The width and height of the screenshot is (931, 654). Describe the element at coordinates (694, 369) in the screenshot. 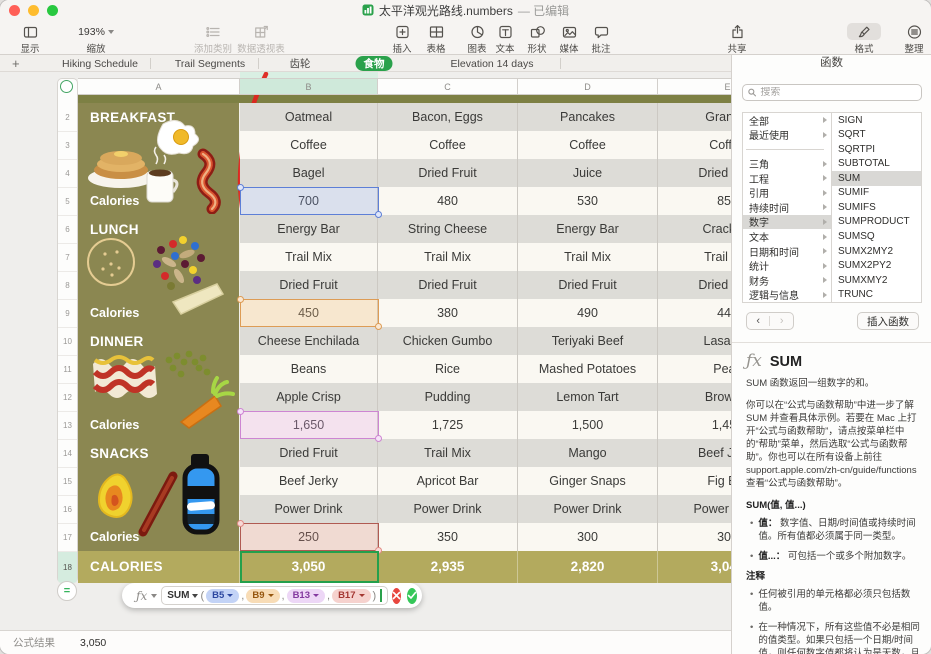

I see `cell-E11: Peas` at that location.